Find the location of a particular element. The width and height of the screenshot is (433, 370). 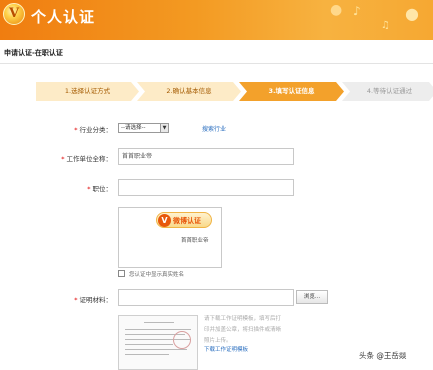

materials-label: * 证明材料： is located at coordinates (93, 300).